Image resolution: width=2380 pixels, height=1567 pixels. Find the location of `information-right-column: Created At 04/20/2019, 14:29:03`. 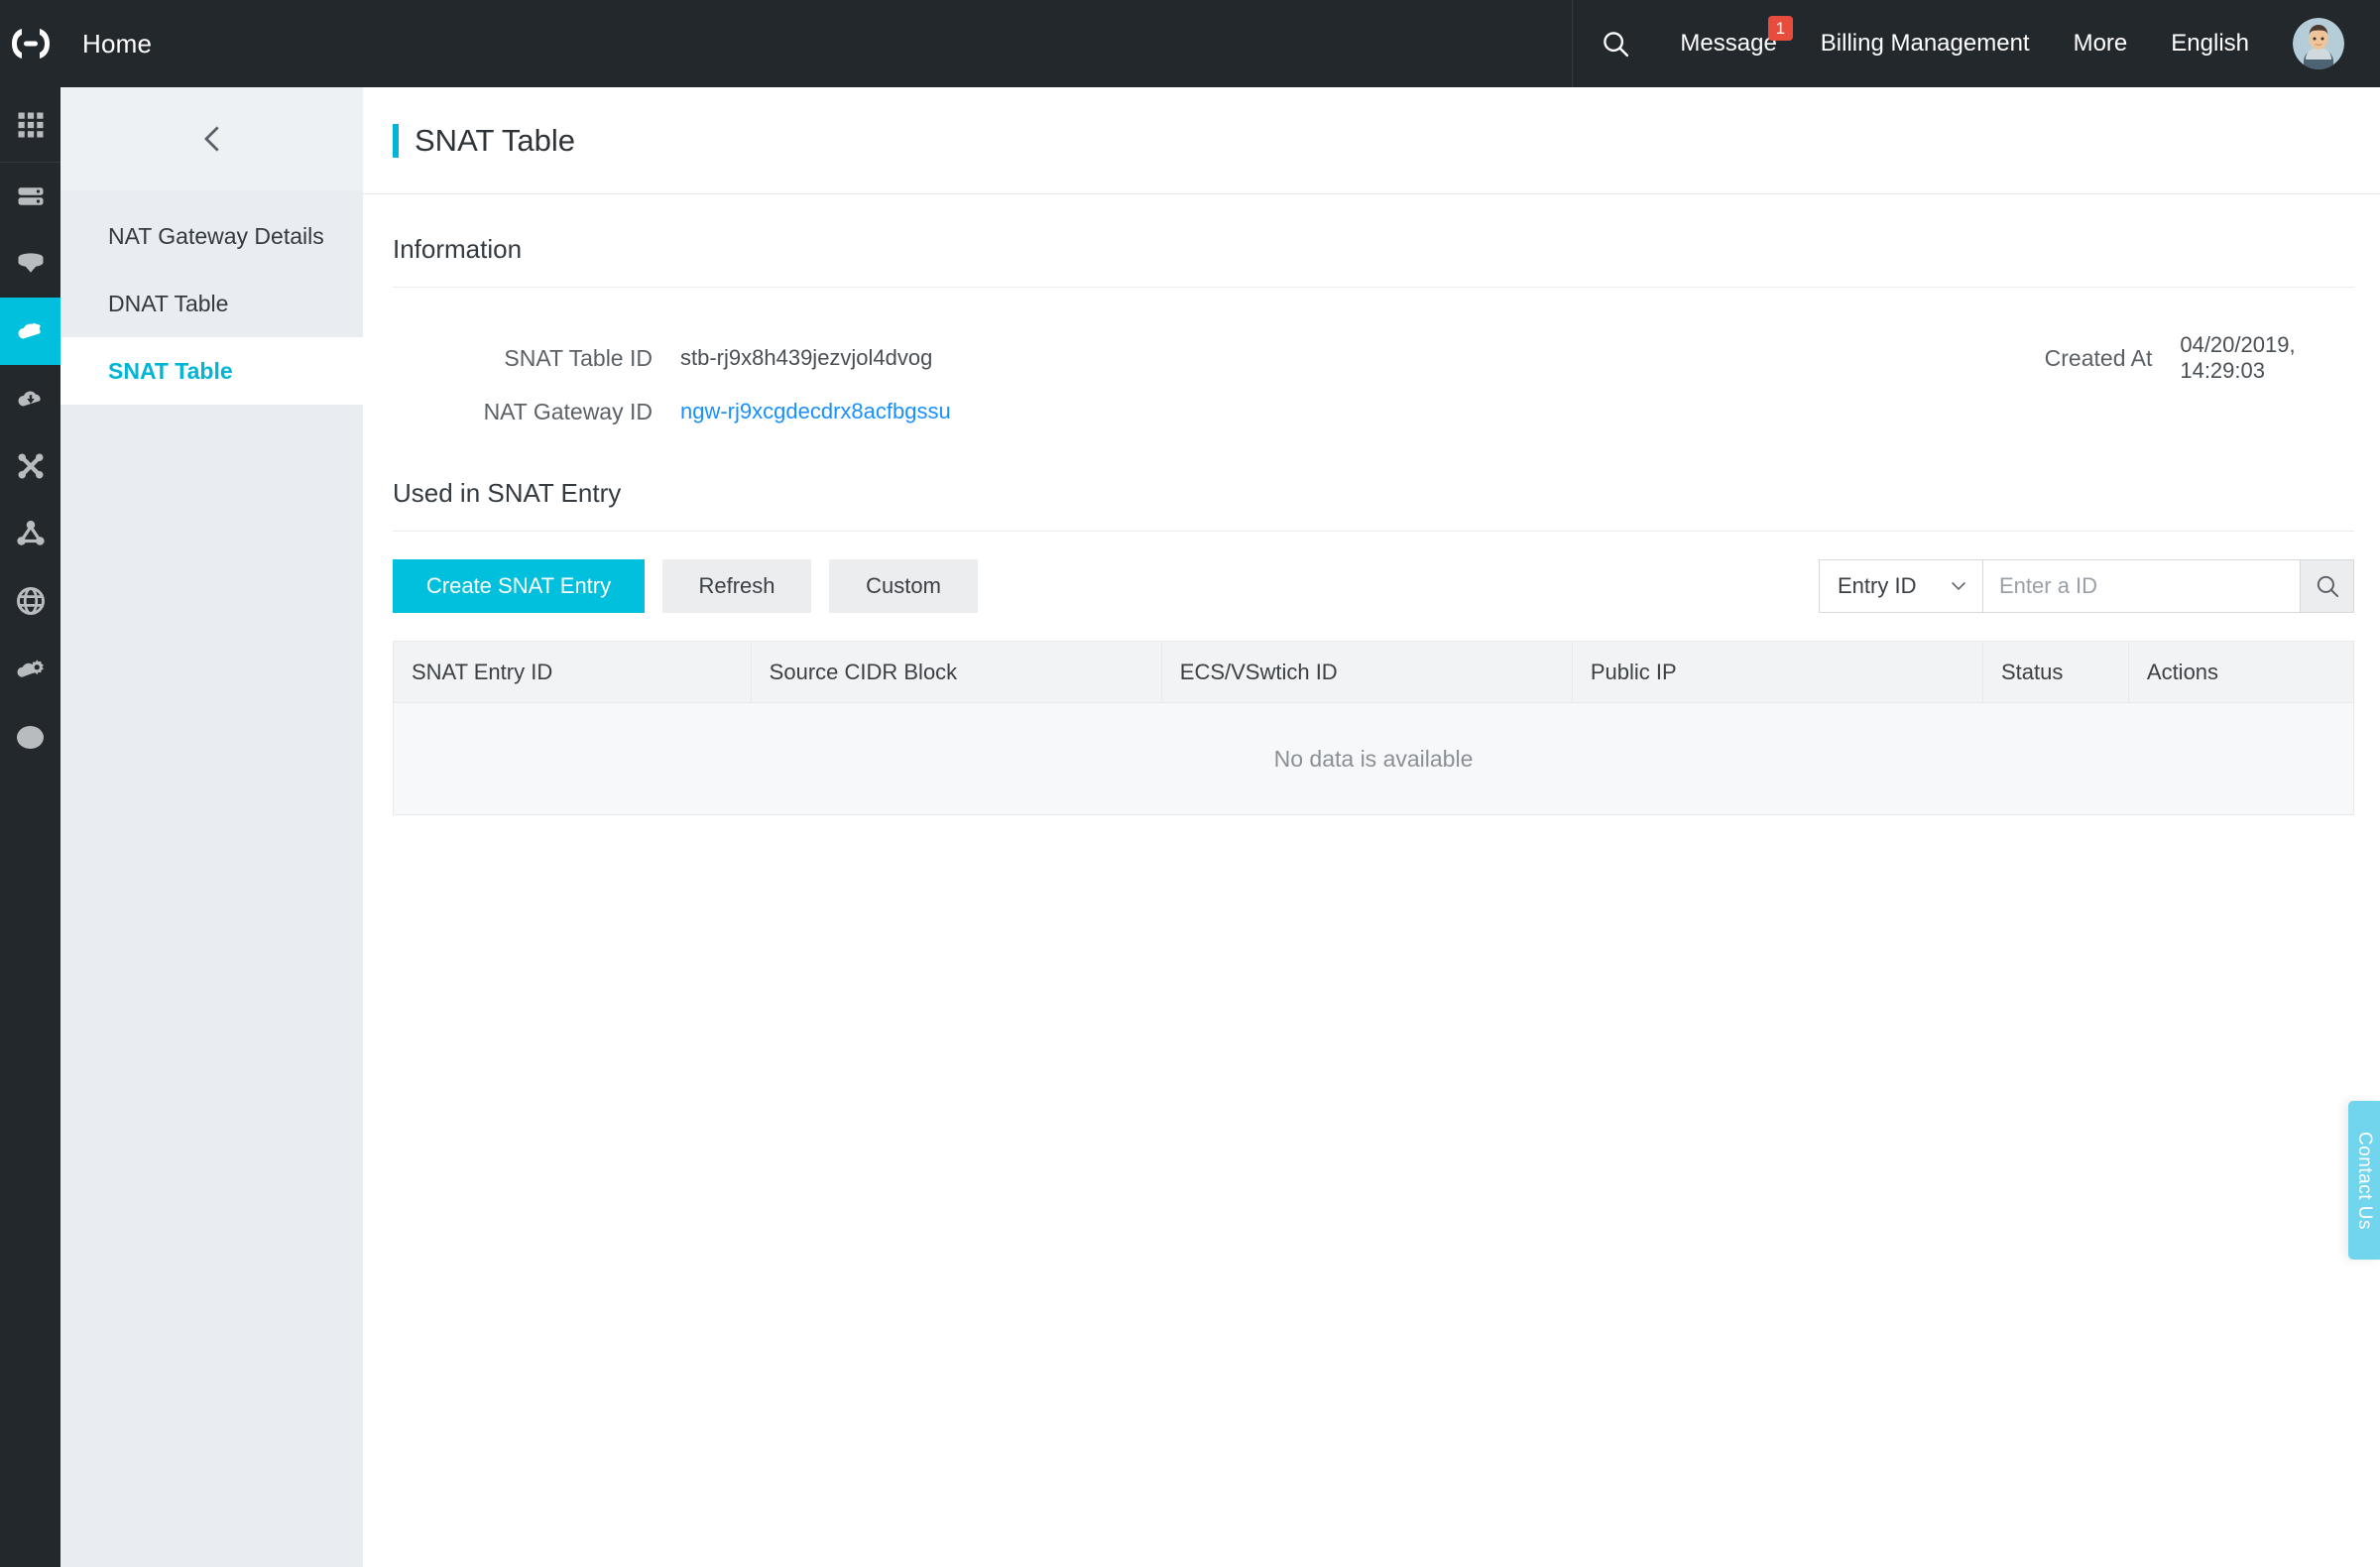

information-right-column: Created At 04/20/2019, 14:29:03 is located at coordinates (1875, 385).